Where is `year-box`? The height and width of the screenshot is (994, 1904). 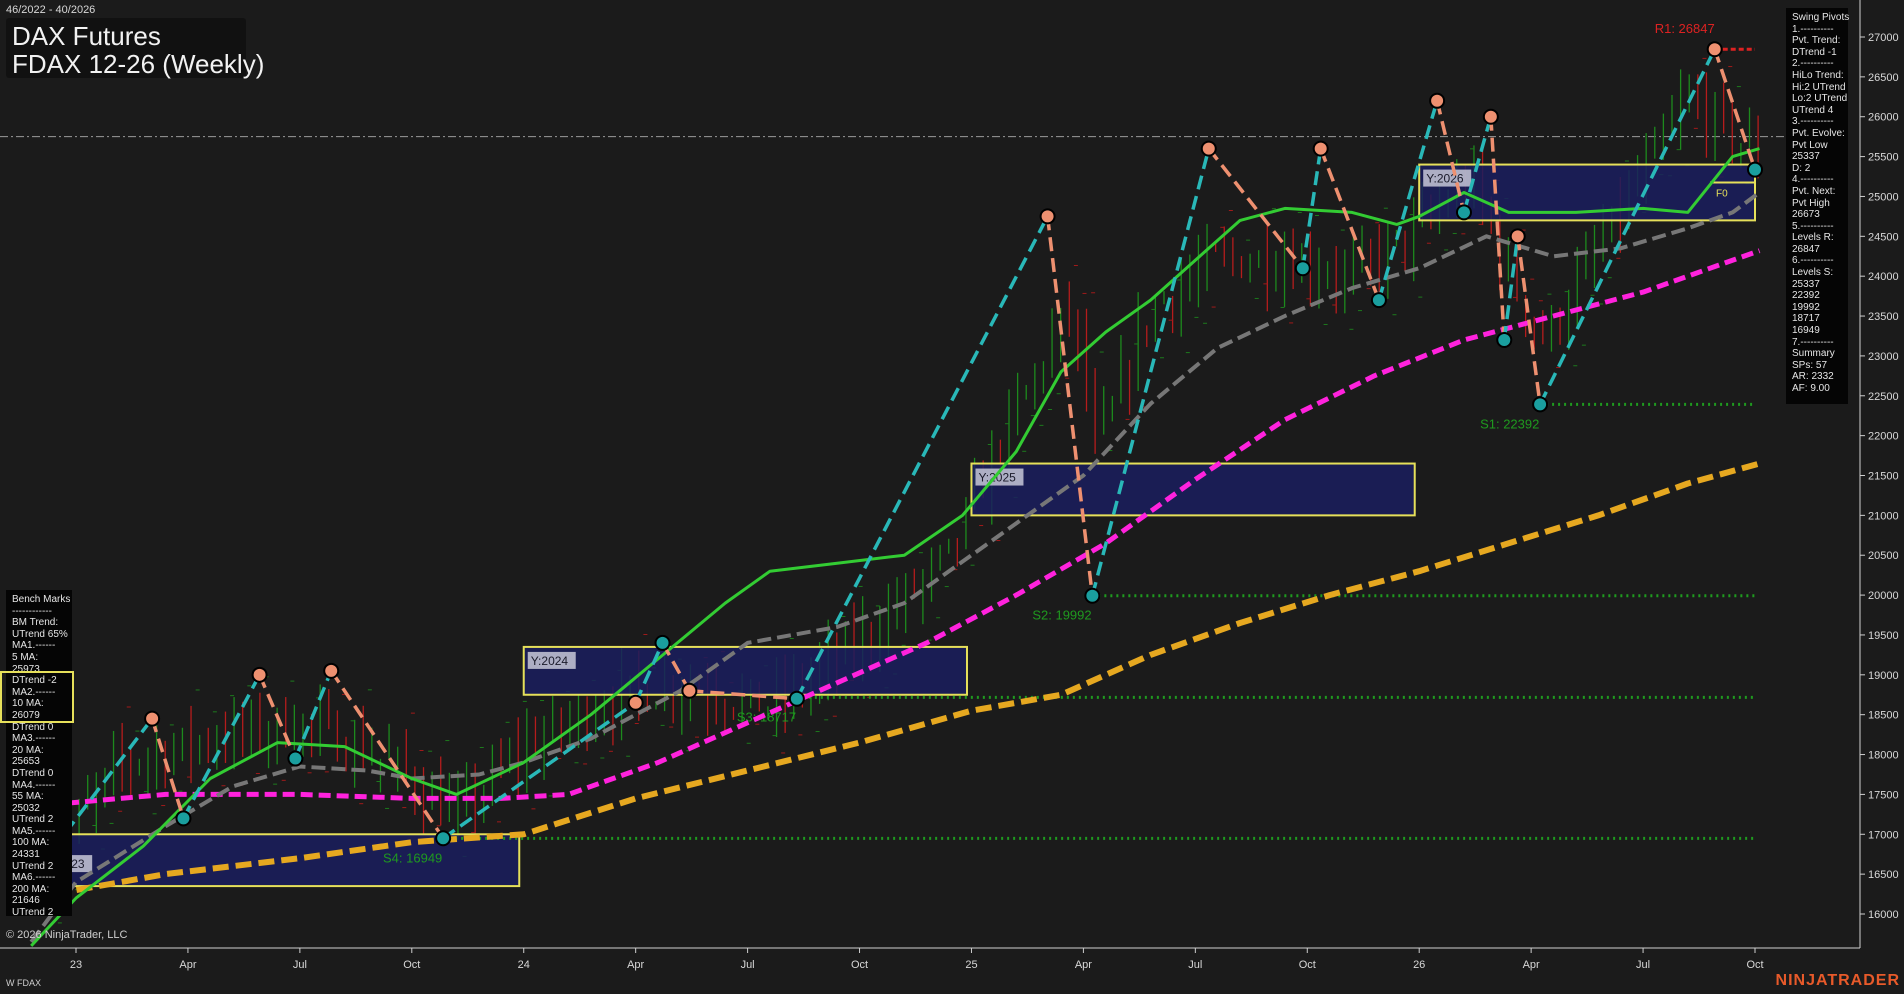
year-box is located at coordinates (1193, 489).